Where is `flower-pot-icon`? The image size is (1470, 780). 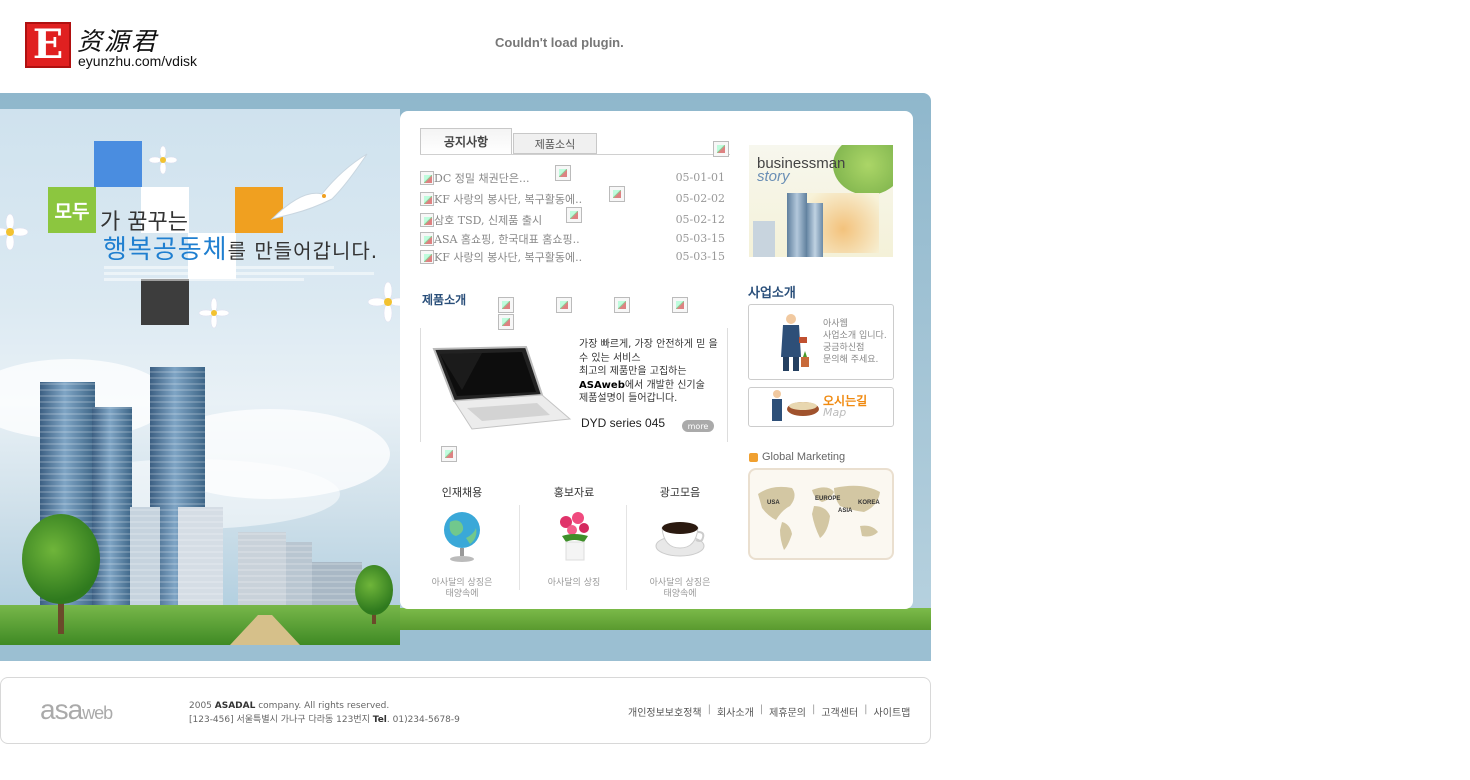 flower-pot-icon is located at coordinates (574, 536).